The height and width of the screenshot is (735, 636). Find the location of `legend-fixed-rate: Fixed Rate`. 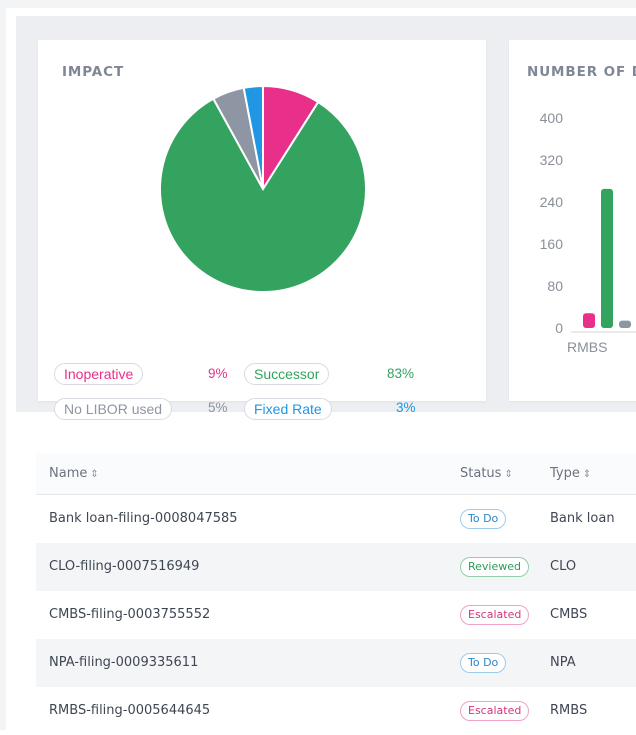

legend-fixed-rate: Fixed Rate is located at coordinates (288, 409).